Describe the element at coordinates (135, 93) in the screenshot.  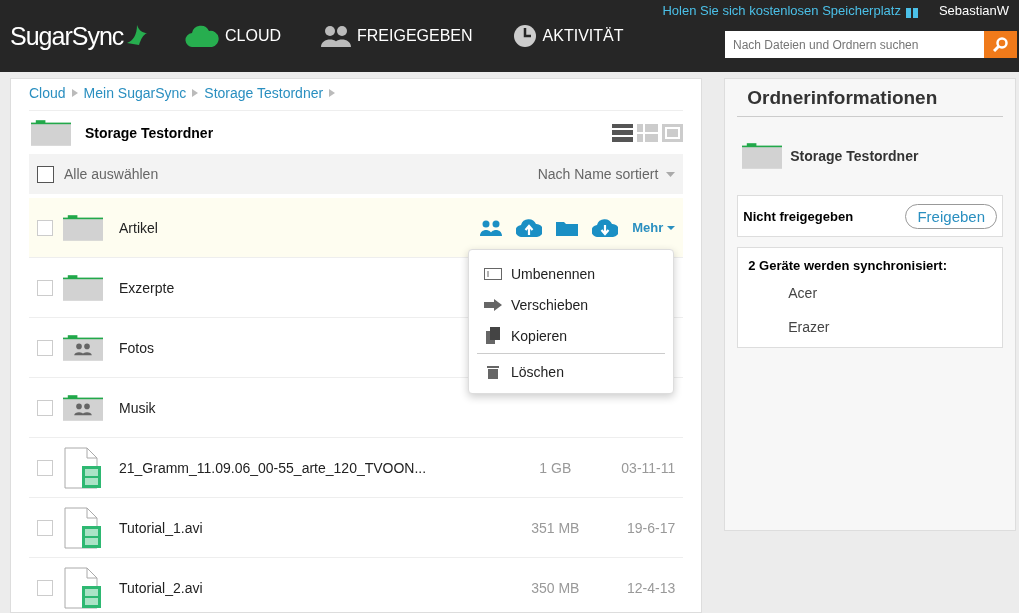
I see `breadcrumb-link: Mein SugarSync` at that location.